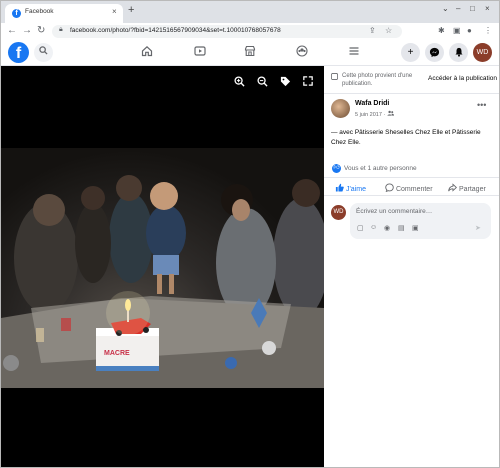 Image resolution: width=500 pixels, height=468 pixels. Describe the element at coordinates (262, 83) in the screenshot. I see `zoom-out-icon` at that location.